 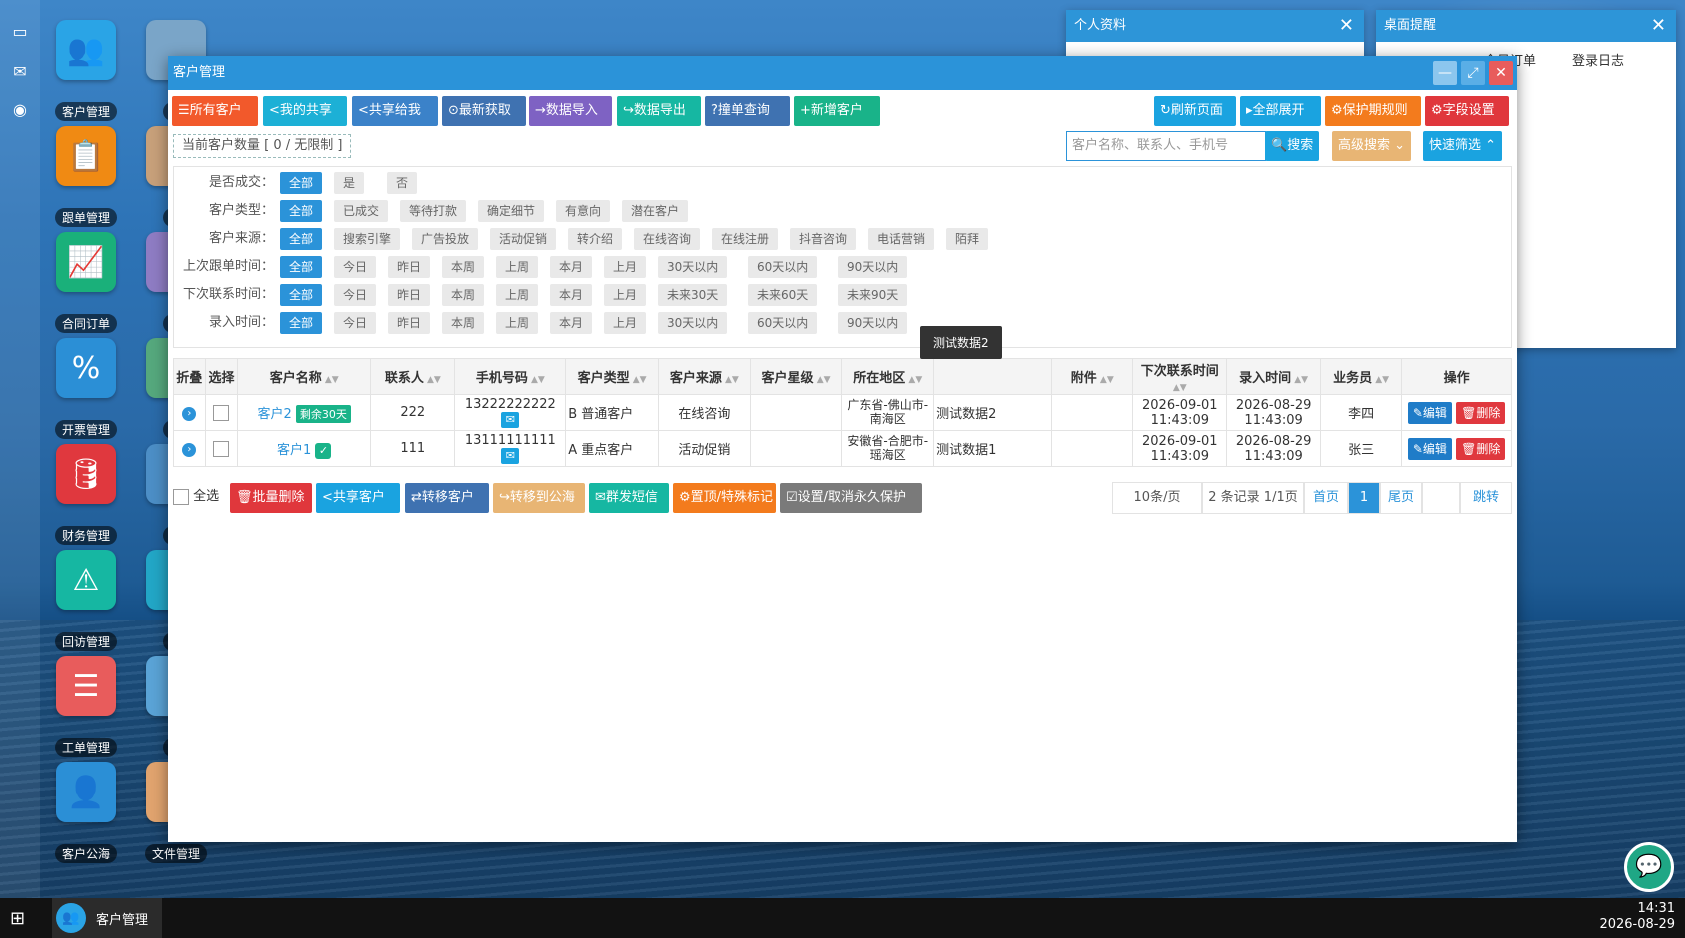 I want to click on toolbar-button-7: +新增客户, so click(x=837, y=111).